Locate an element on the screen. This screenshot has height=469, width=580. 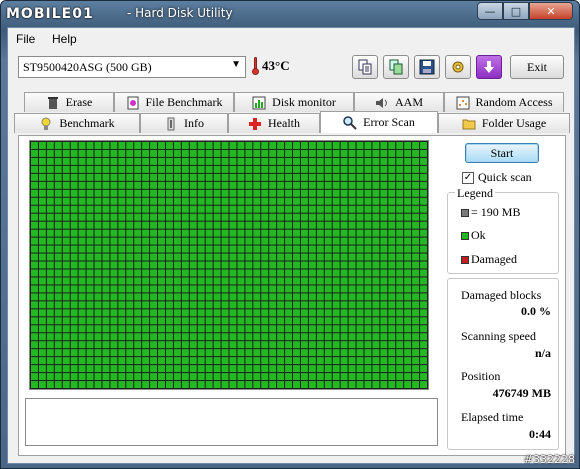
elapsed-time-value: 0:44 is located at coordinates (540, 434).